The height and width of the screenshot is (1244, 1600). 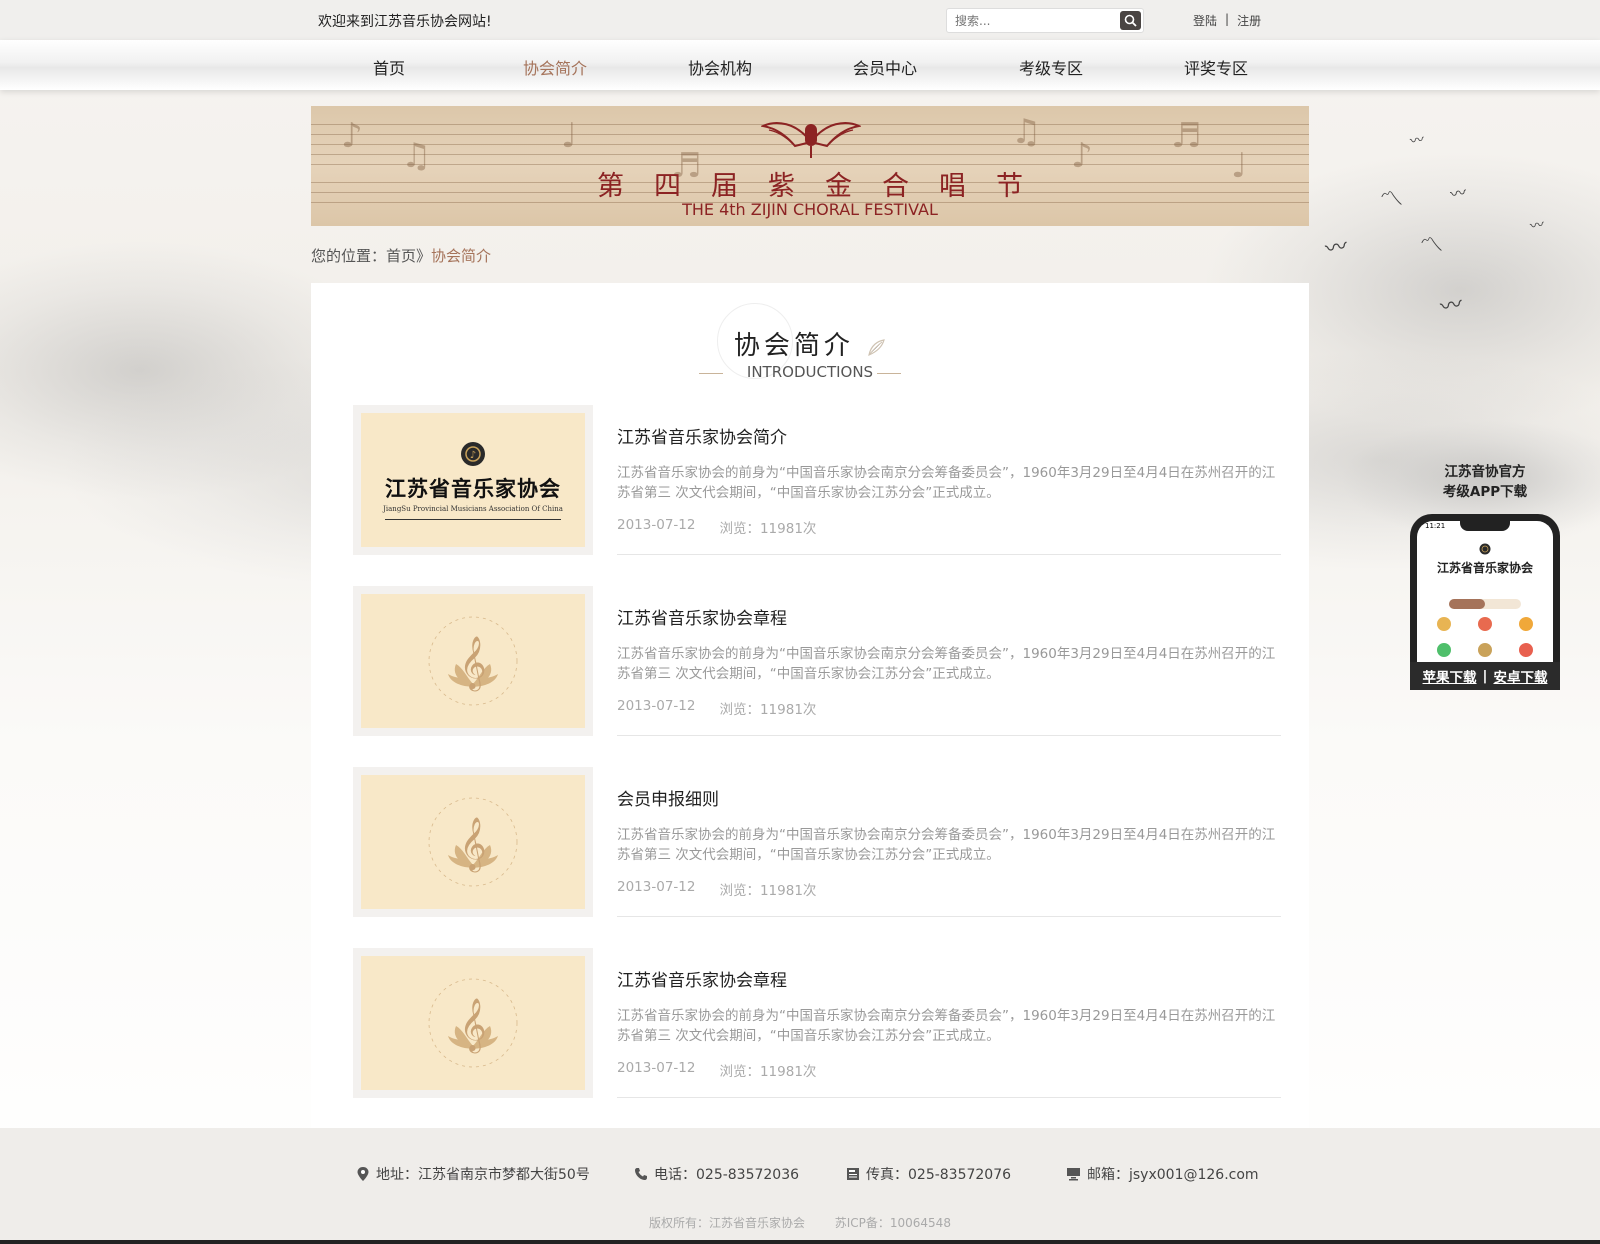 I want to click on app-download-links: 苹果下载 | 安卓下载, so click(x=1485, y=676).